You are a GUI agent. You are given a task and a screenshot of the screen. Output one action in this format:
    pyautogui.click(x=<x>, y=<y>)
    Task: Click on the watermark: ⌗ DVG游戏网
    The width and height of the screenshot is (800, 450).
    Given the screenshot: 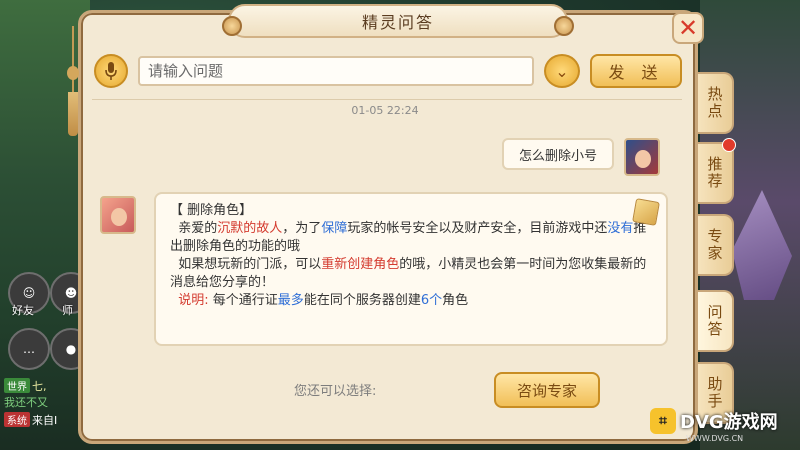 What is the action you would take?
    pyautogui.click(x=714, y=421)
    